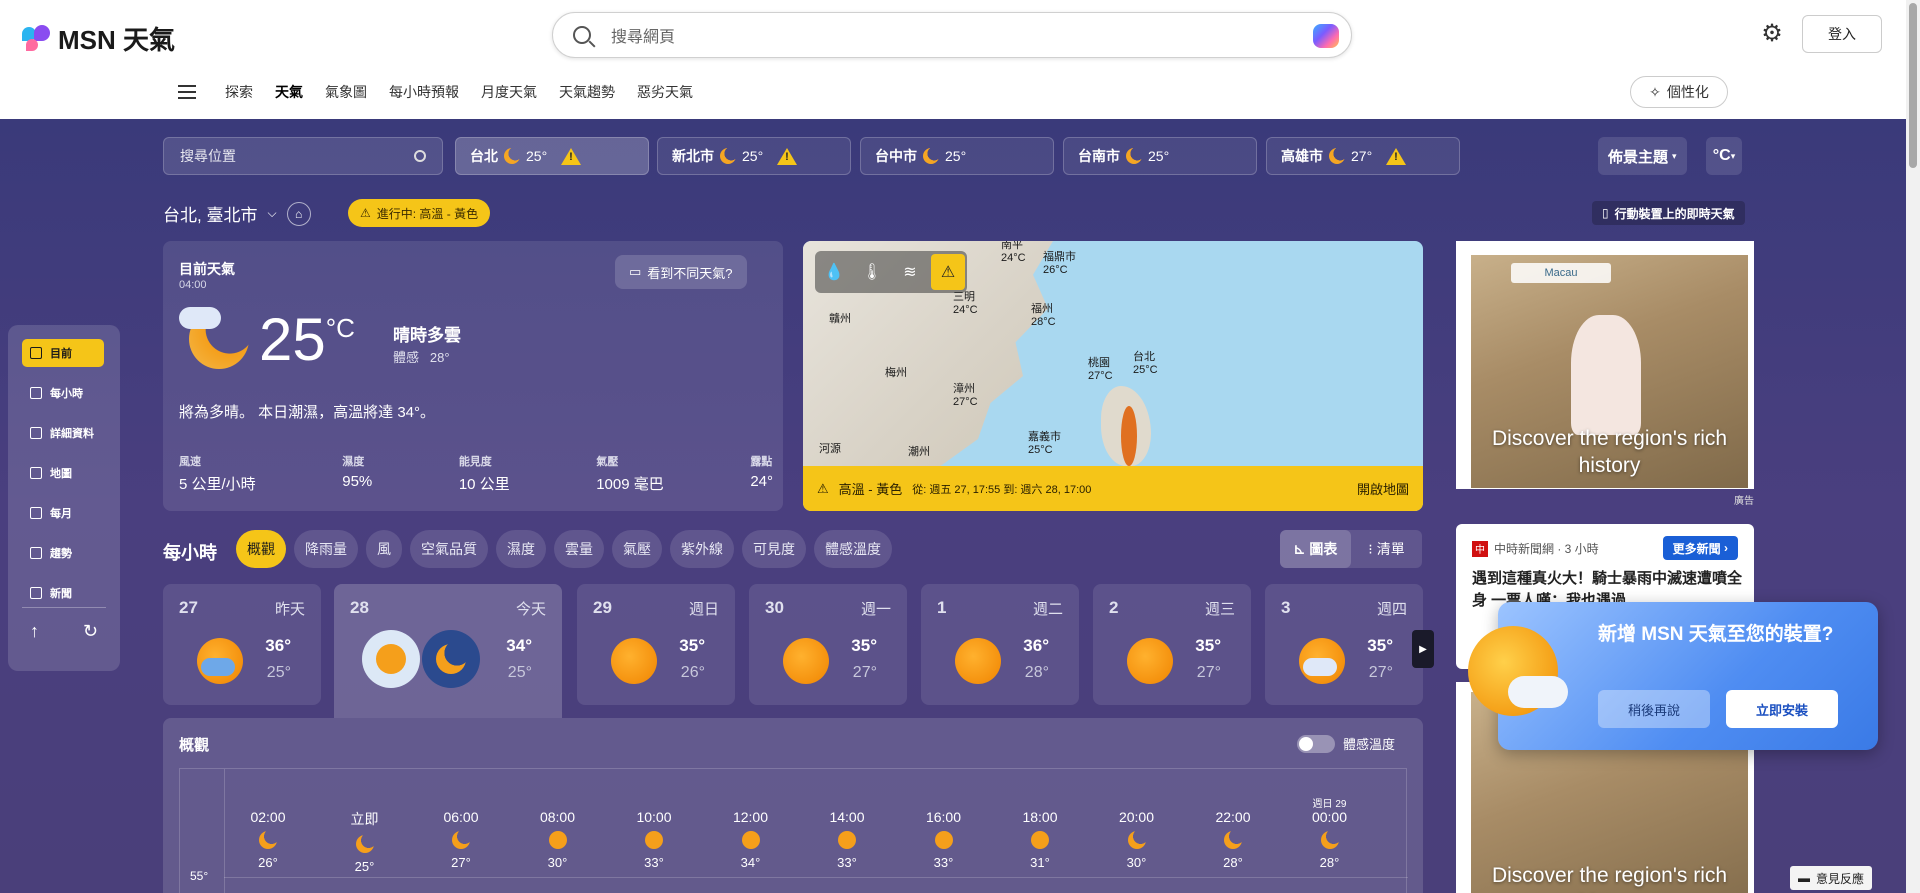  Describe the element at coordinates (1642, 156) in the screenshot. I see `theme-dropdown: 佈景主題 ▾` at that location.